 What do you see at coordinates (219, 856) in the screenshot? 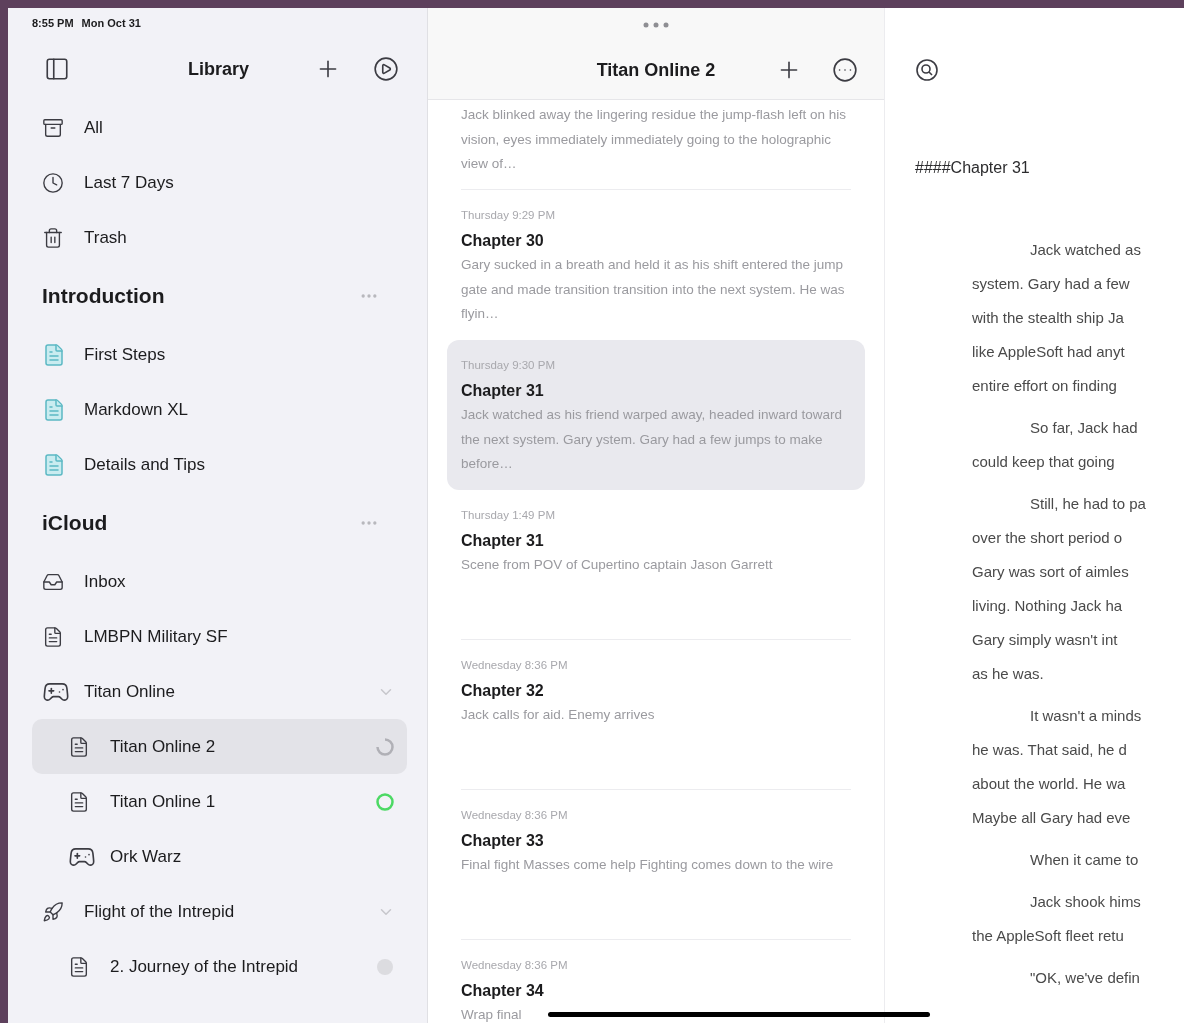
I see `sidebar-item: Ork Warz` at bounding box center [219, 856].